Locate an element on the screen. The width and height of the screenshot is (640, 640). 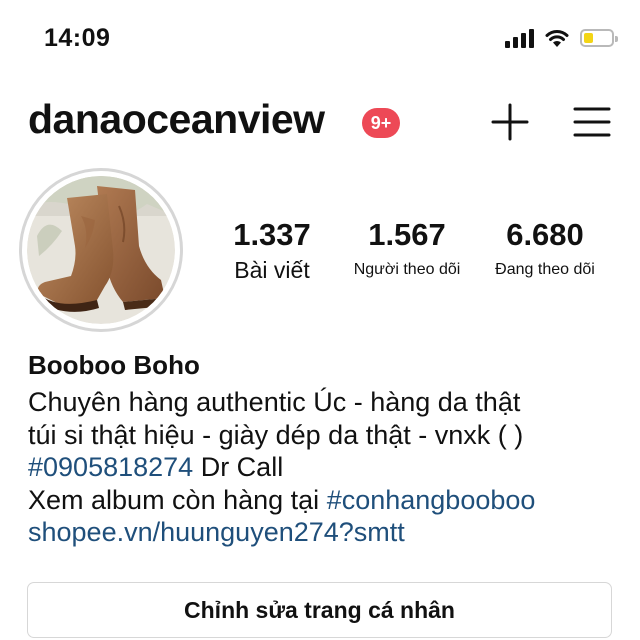
posts-count: 1.337 Bài viết is located at coordinates (272, 251).